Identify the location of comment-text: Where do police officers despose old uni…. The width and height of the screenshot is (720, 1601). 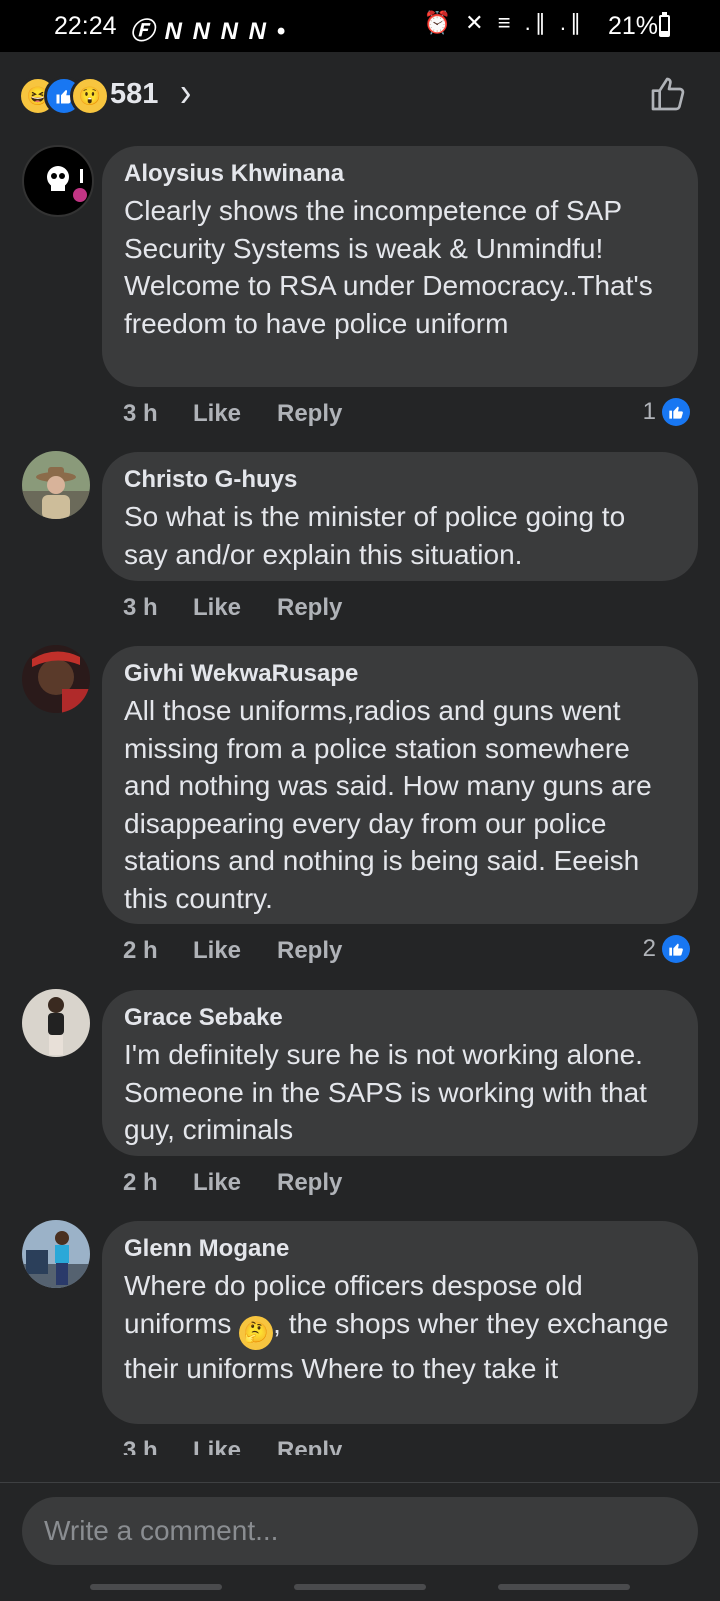
(400, 1327).